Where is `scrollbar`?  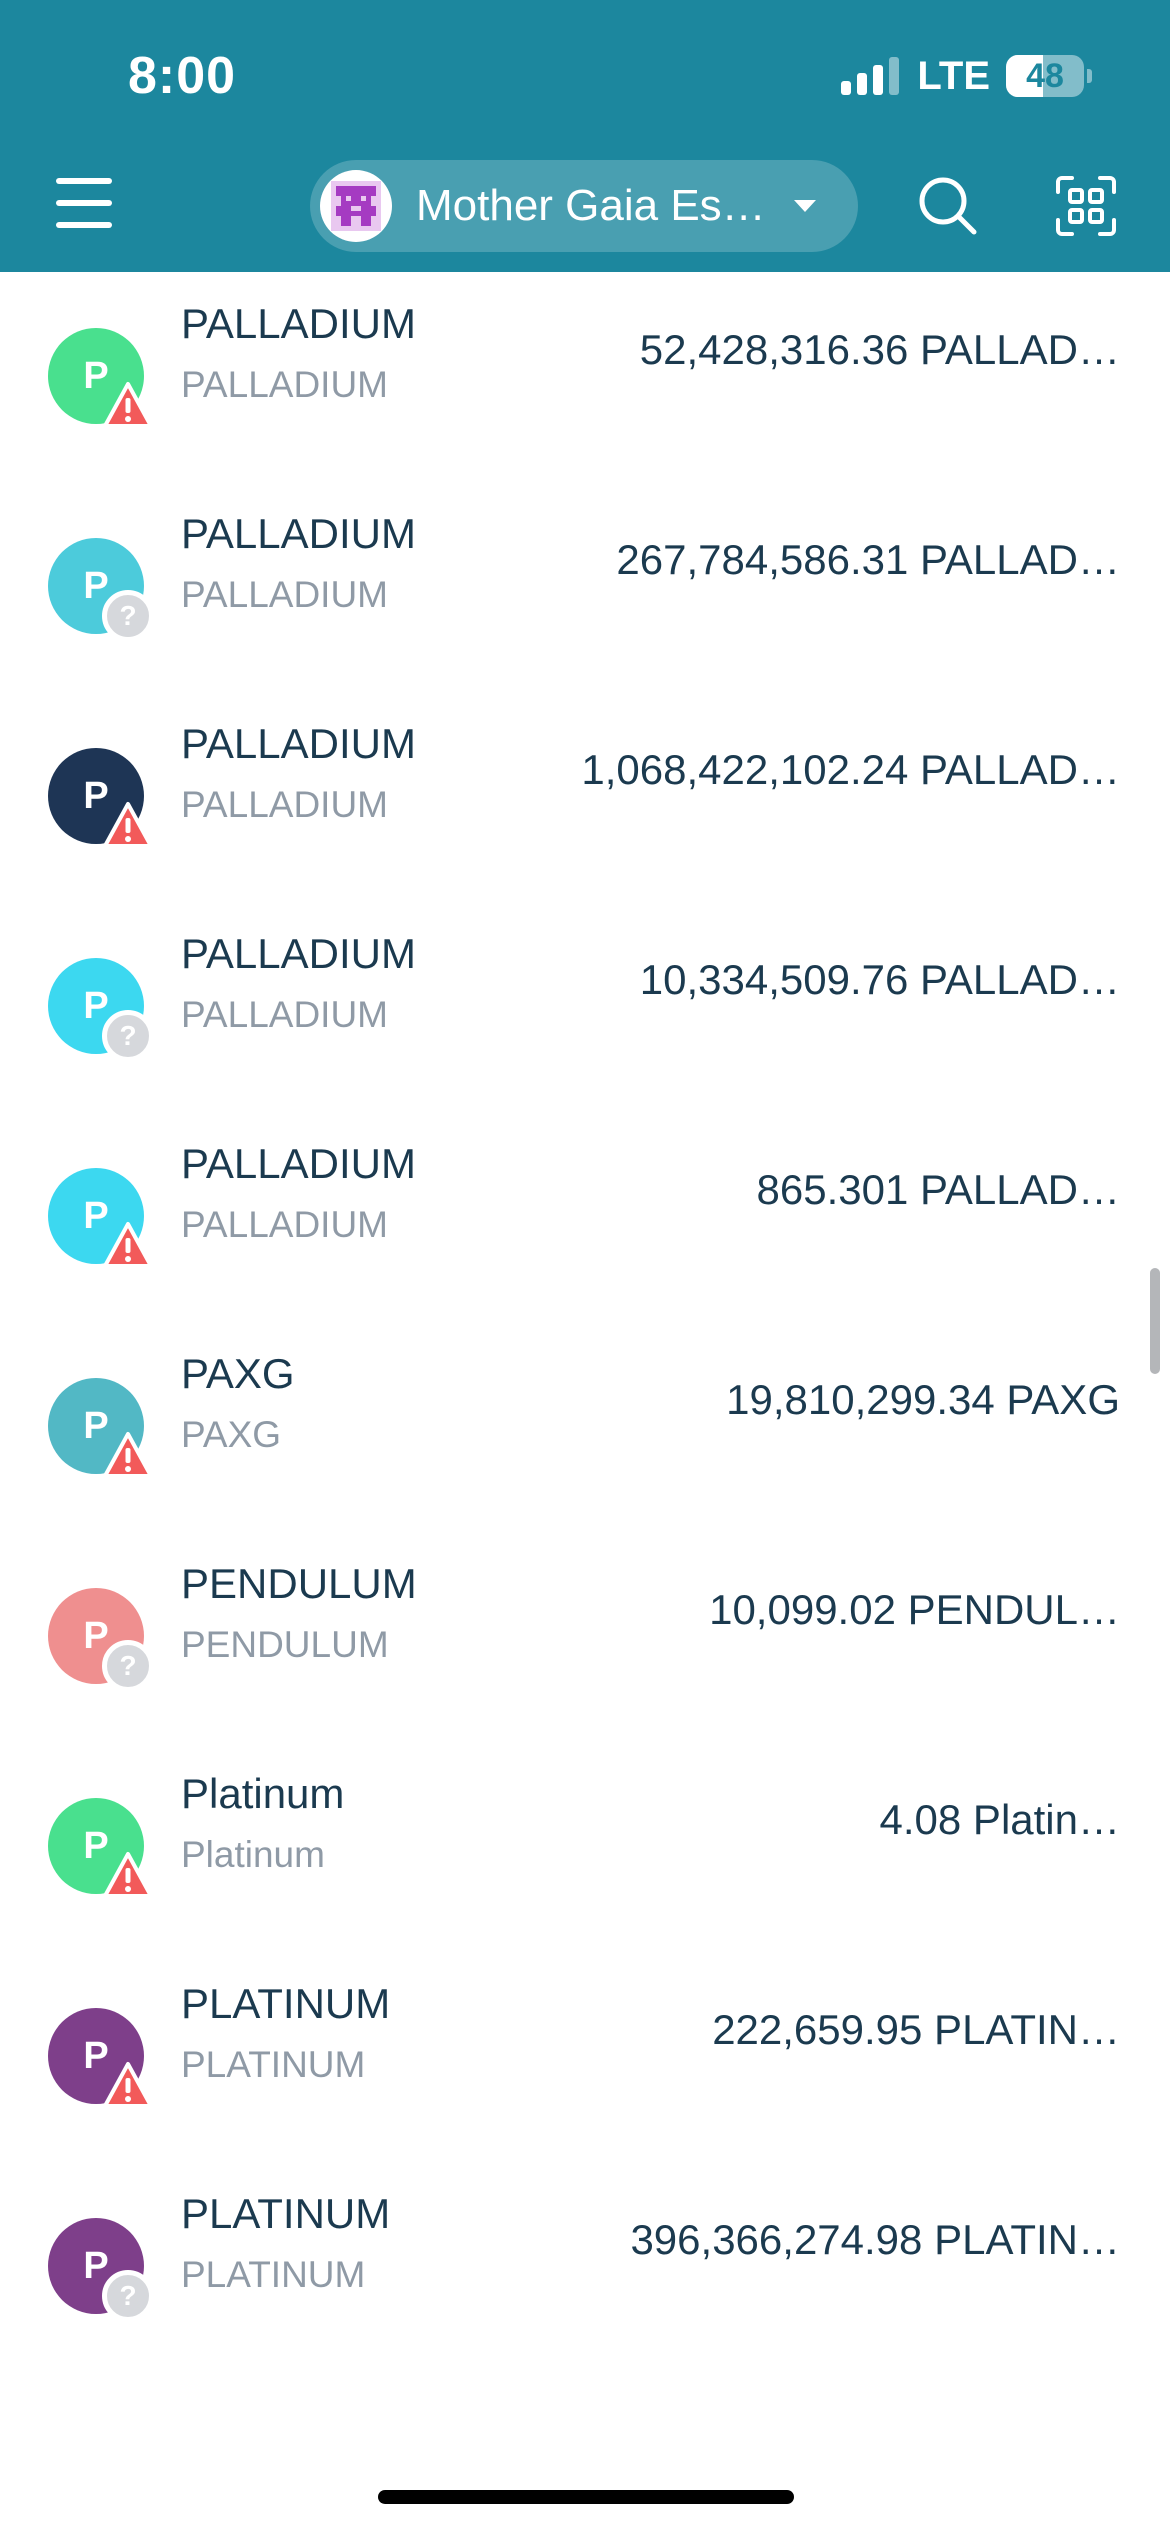 scrollbar is located at coordinates (1155, 1321).